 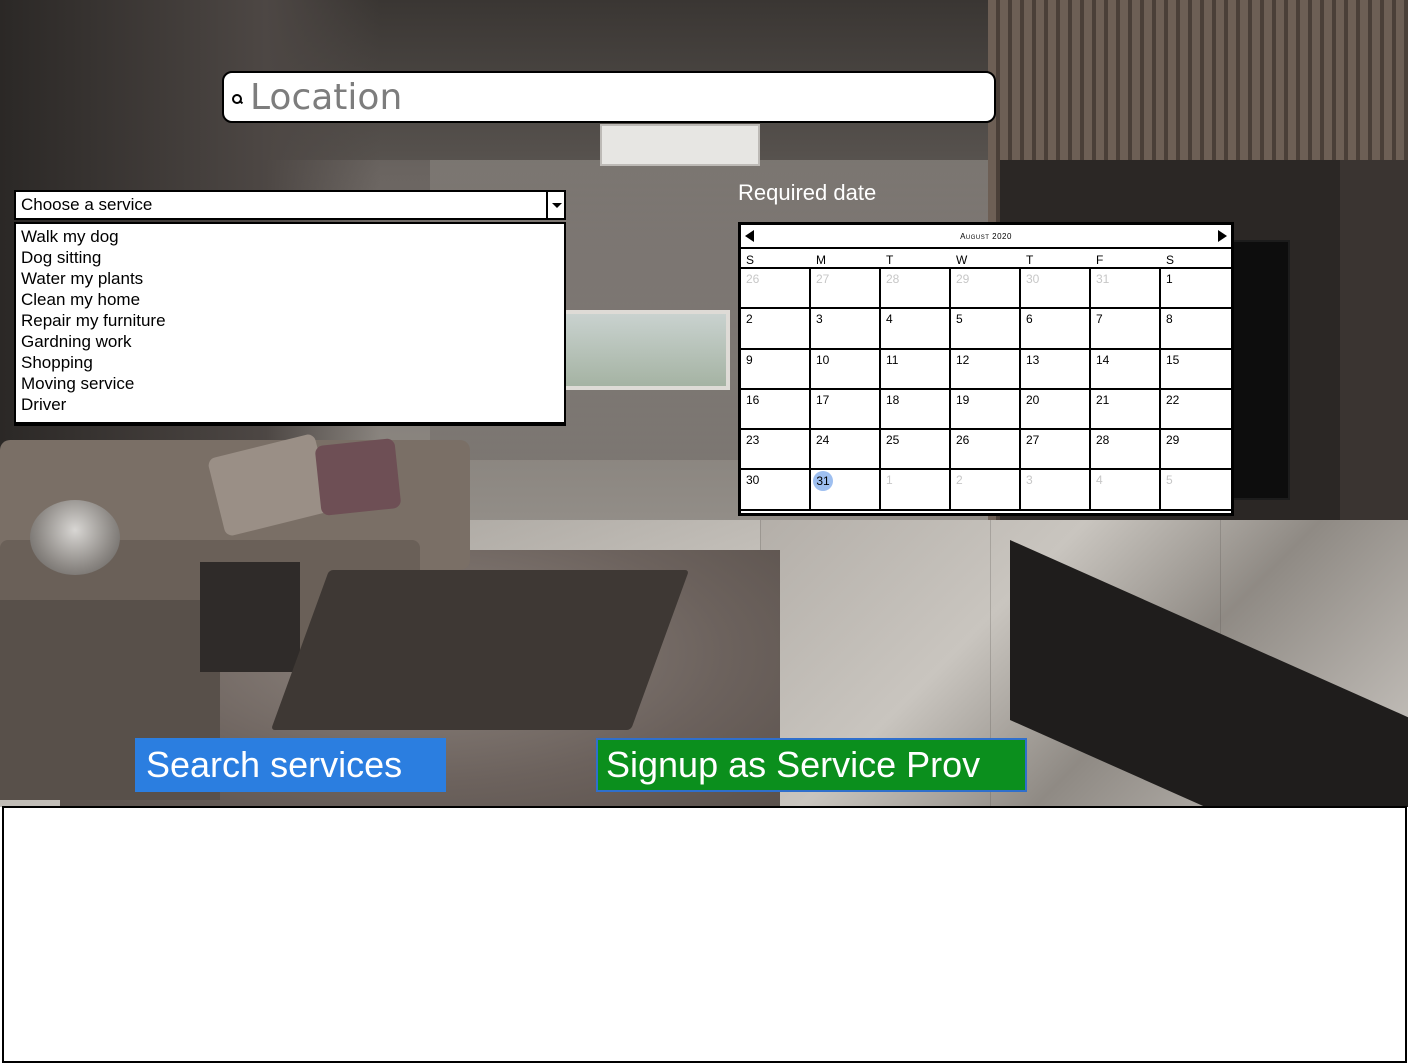 What do you see at coordinates (1033, 279) in the screenshot?
I see `calendar-day-number: 30` at bounding box center [1033, 279].